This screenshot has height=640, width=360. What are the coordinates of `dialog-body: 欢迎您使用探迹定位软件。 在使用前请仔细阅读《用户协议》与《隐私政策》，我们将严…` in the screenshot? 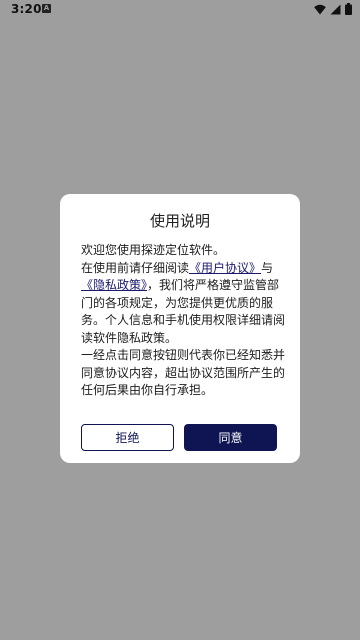 It's located at (183, 321).